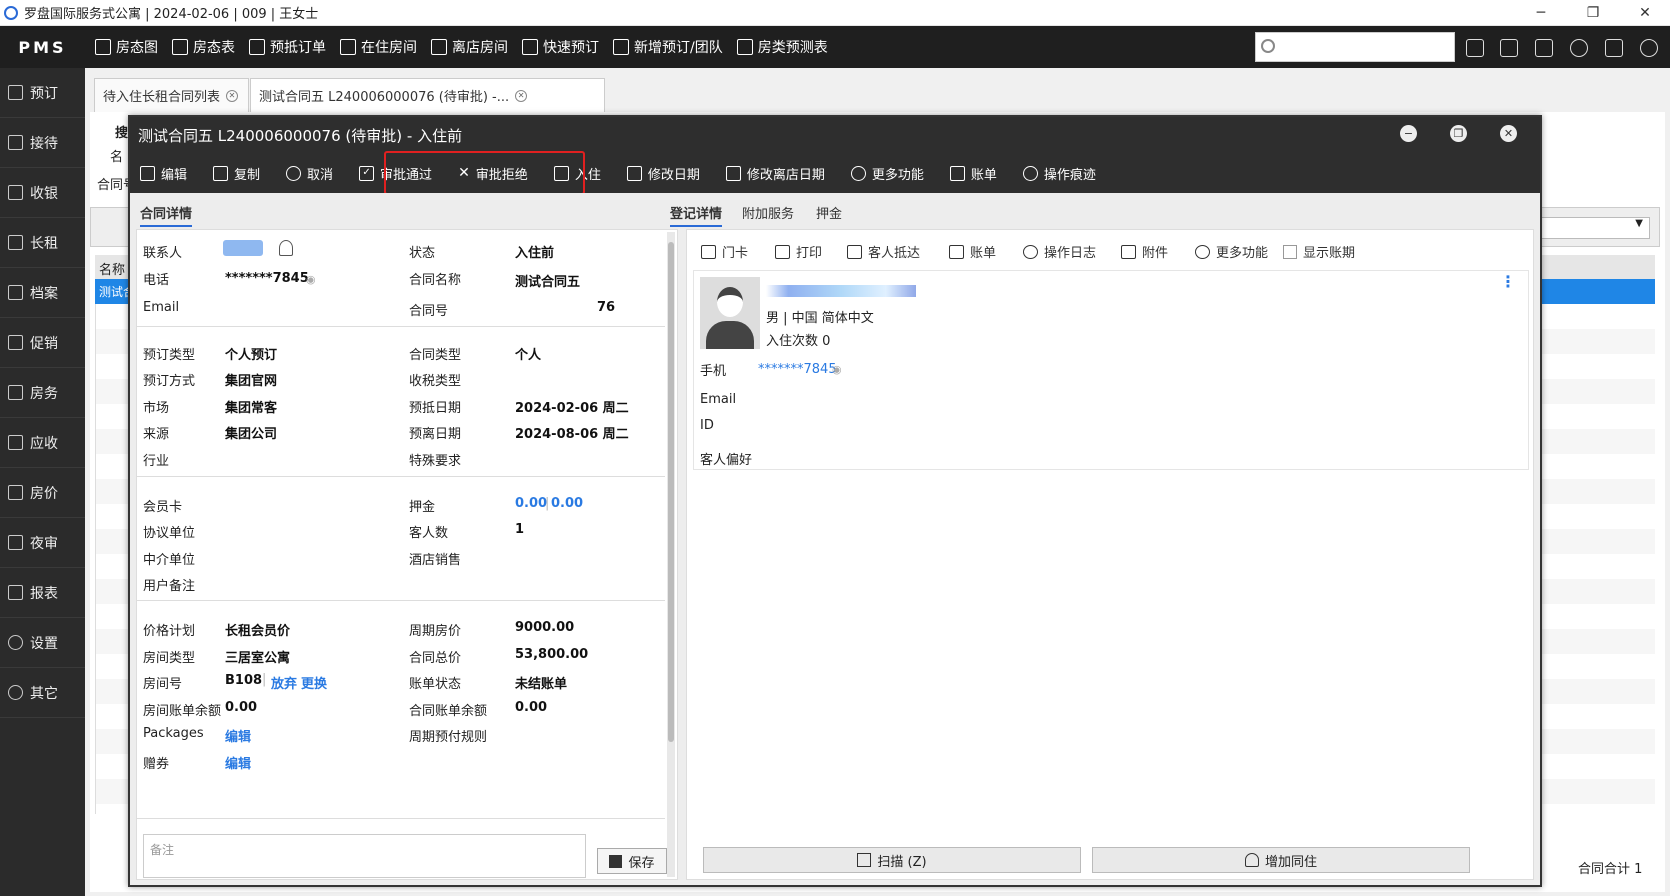 The height and width of the screenshot is (896, 1670). Describe the element at coordinates (163, 253) in the screenshot. I see `contact-label: 联系人` at that location.